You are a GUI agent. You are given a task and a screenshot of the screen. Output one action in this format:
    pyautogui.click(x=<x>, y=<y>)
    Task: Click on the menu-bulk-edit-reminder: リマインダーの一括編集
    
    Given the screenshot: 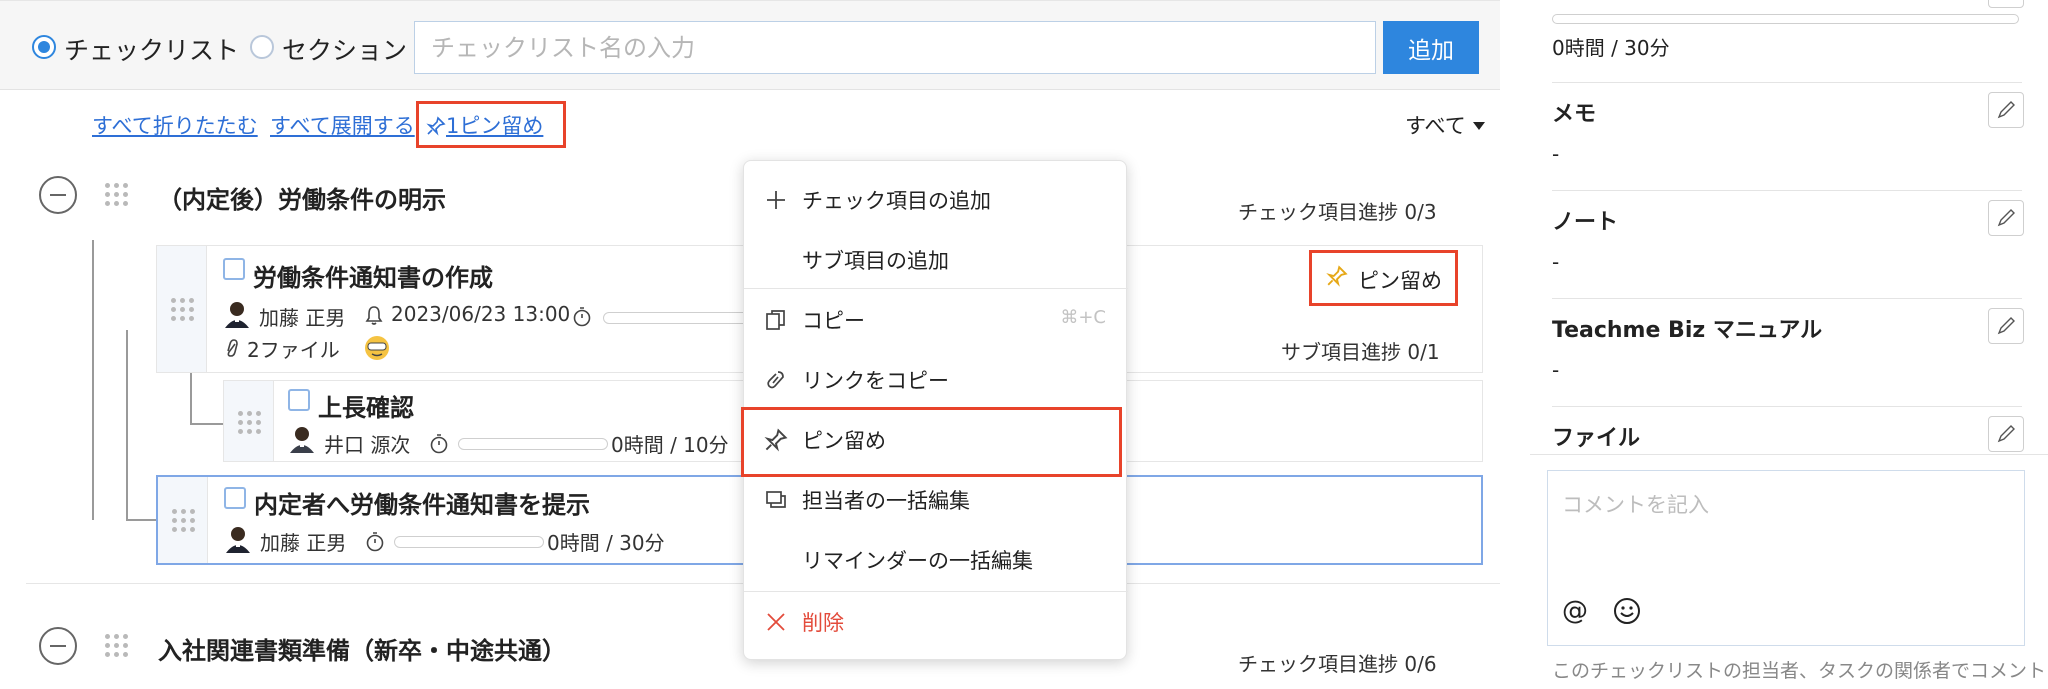 What is the action you would take?
    pyautogui.click(x=936, y=560)
    